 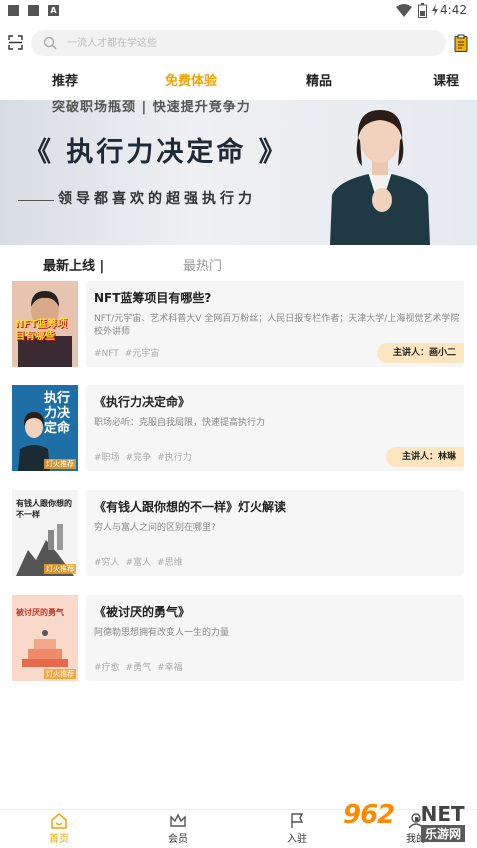 What do you see at coordinates (156, 152) in the screenshot?
I see `banner-title: 《 执行力决定命 》` at bounding box center [156, 152].